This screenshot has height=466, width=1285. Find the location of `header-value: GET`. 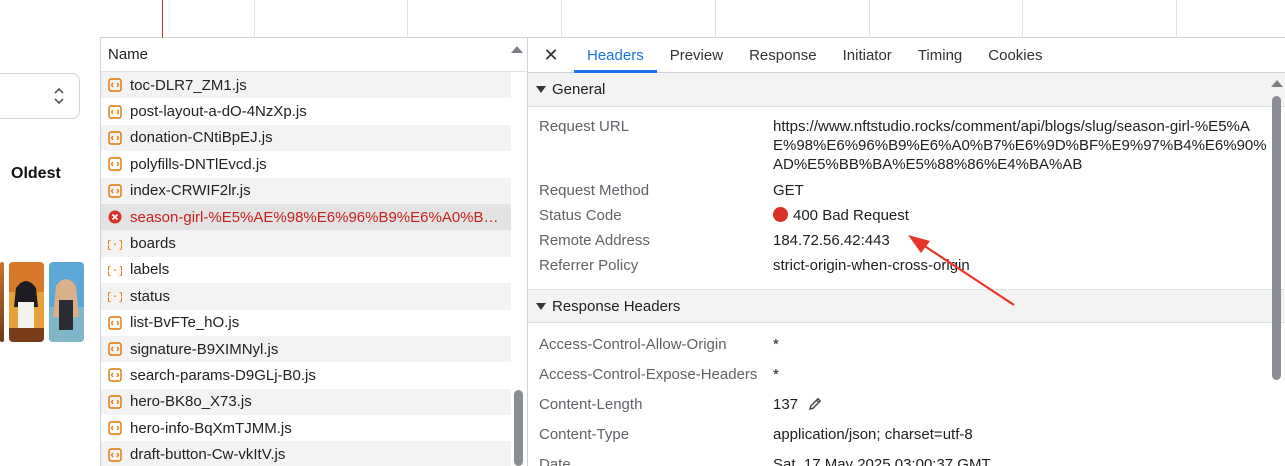

header-value: GET is located at coordinates (1020, 193).